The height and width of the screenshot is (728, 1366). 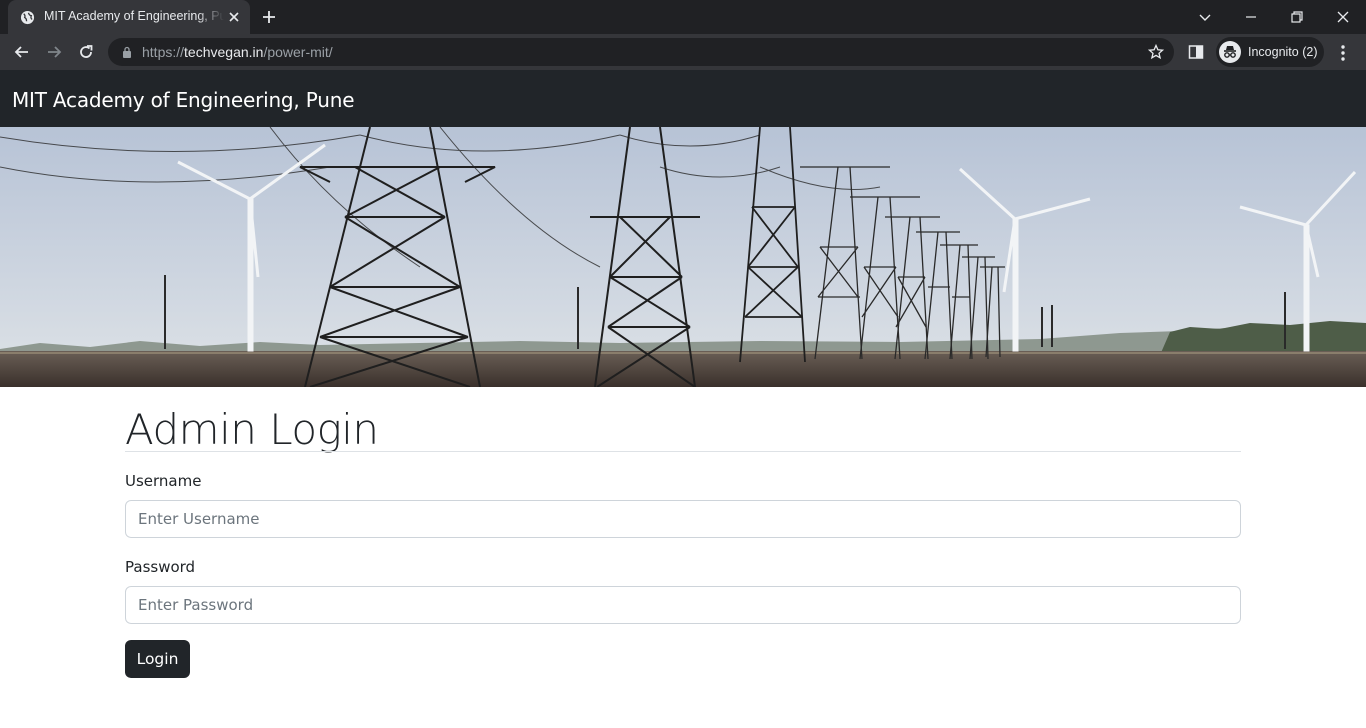 I want to click on tab-search-button, so click(x=1205, y=17).